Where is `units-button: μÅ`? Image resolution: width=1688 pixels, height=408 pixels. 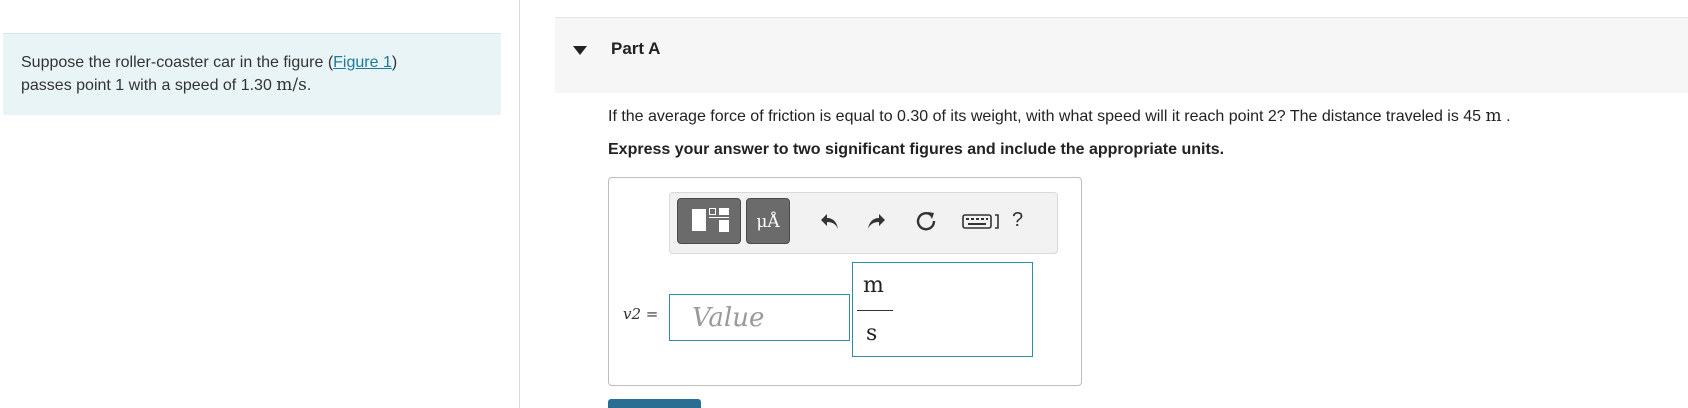
units-button: μÅ is located at coordinates (768, 221).